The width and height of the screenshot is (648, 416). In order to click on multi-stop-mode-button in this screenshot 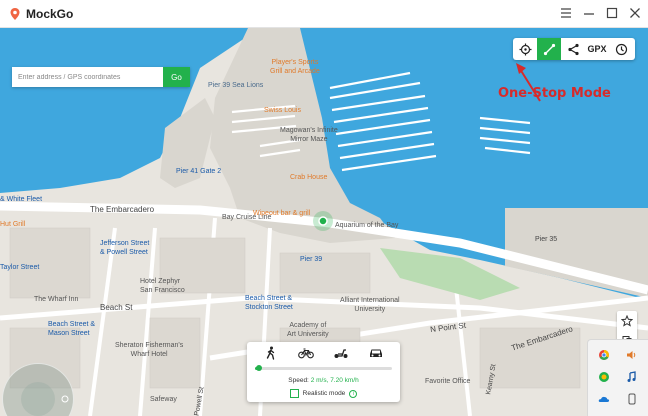, I will do `click(573, 49)`.